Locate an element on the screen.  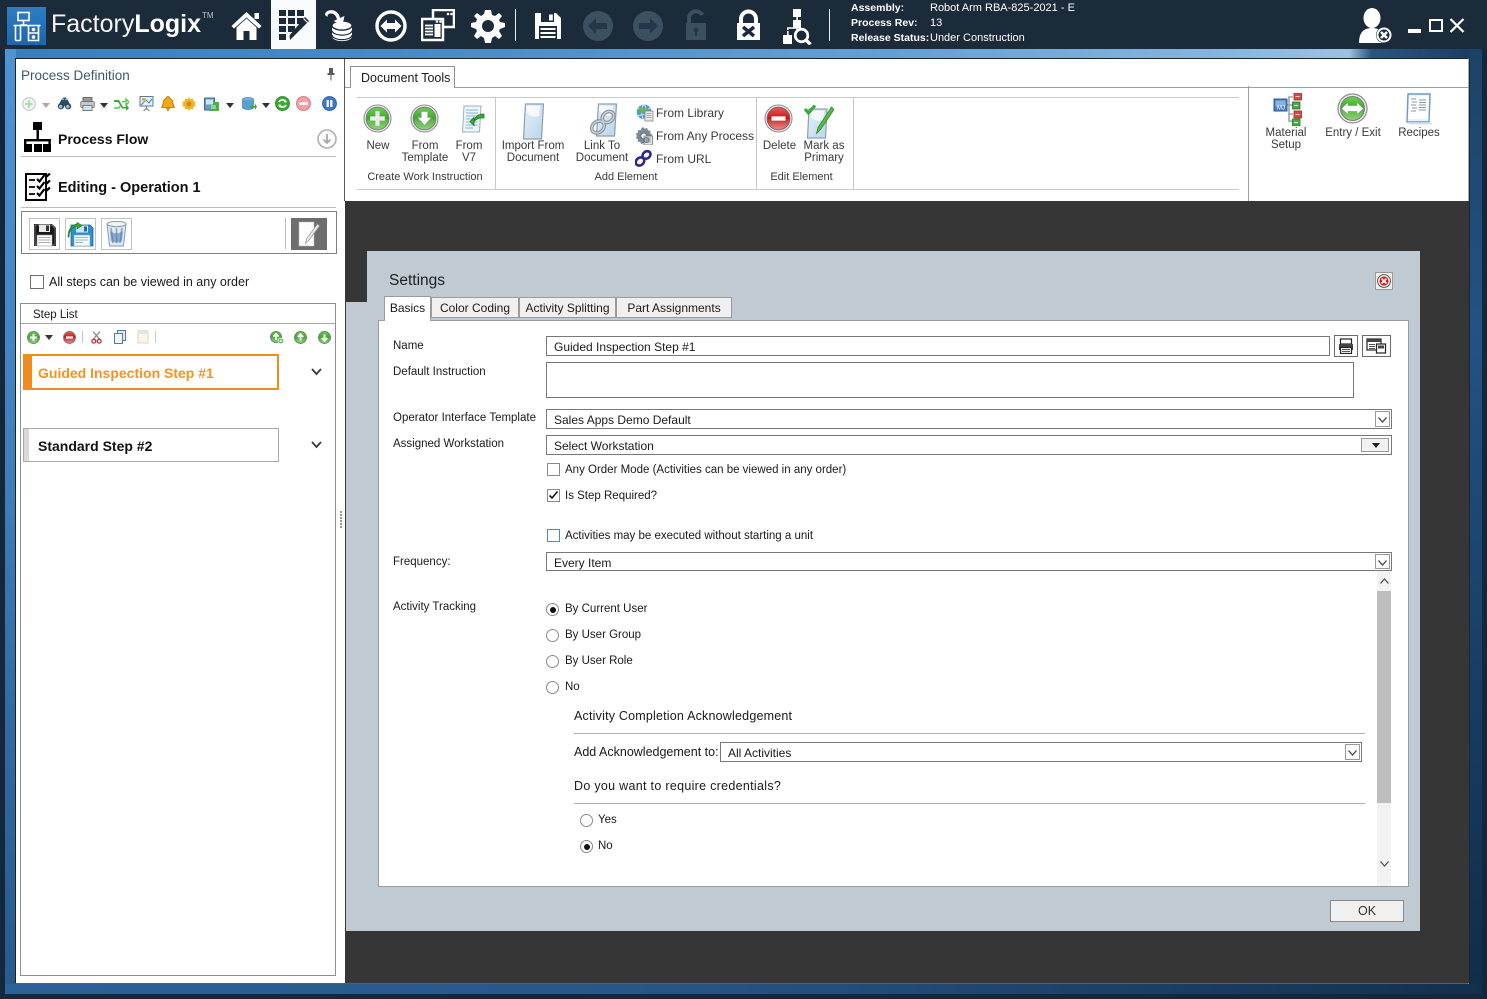
svg-text: MJ is located at coordinates (1281, 109).